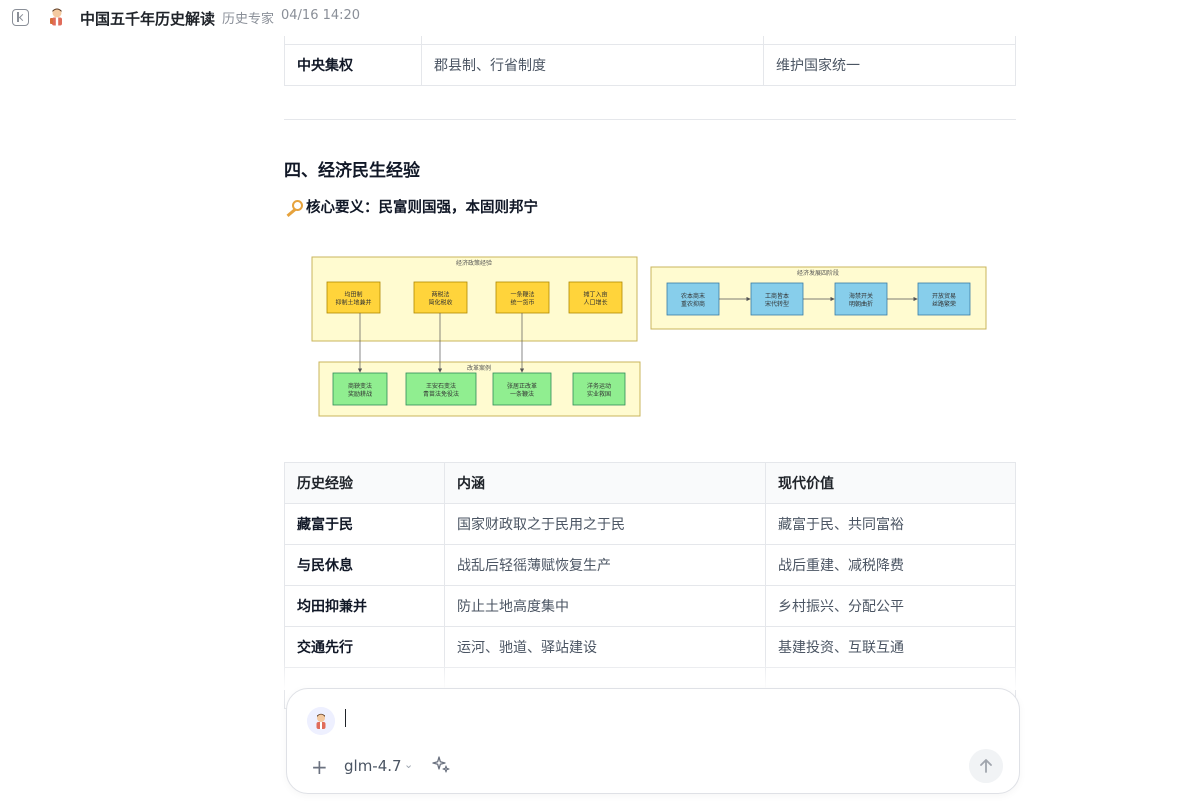 Image resolution: width=1200 pixels, height=811 pixels. Describe the element at coordinates (650, 40) in the screenshot. I see `table-top-cut` at that location.